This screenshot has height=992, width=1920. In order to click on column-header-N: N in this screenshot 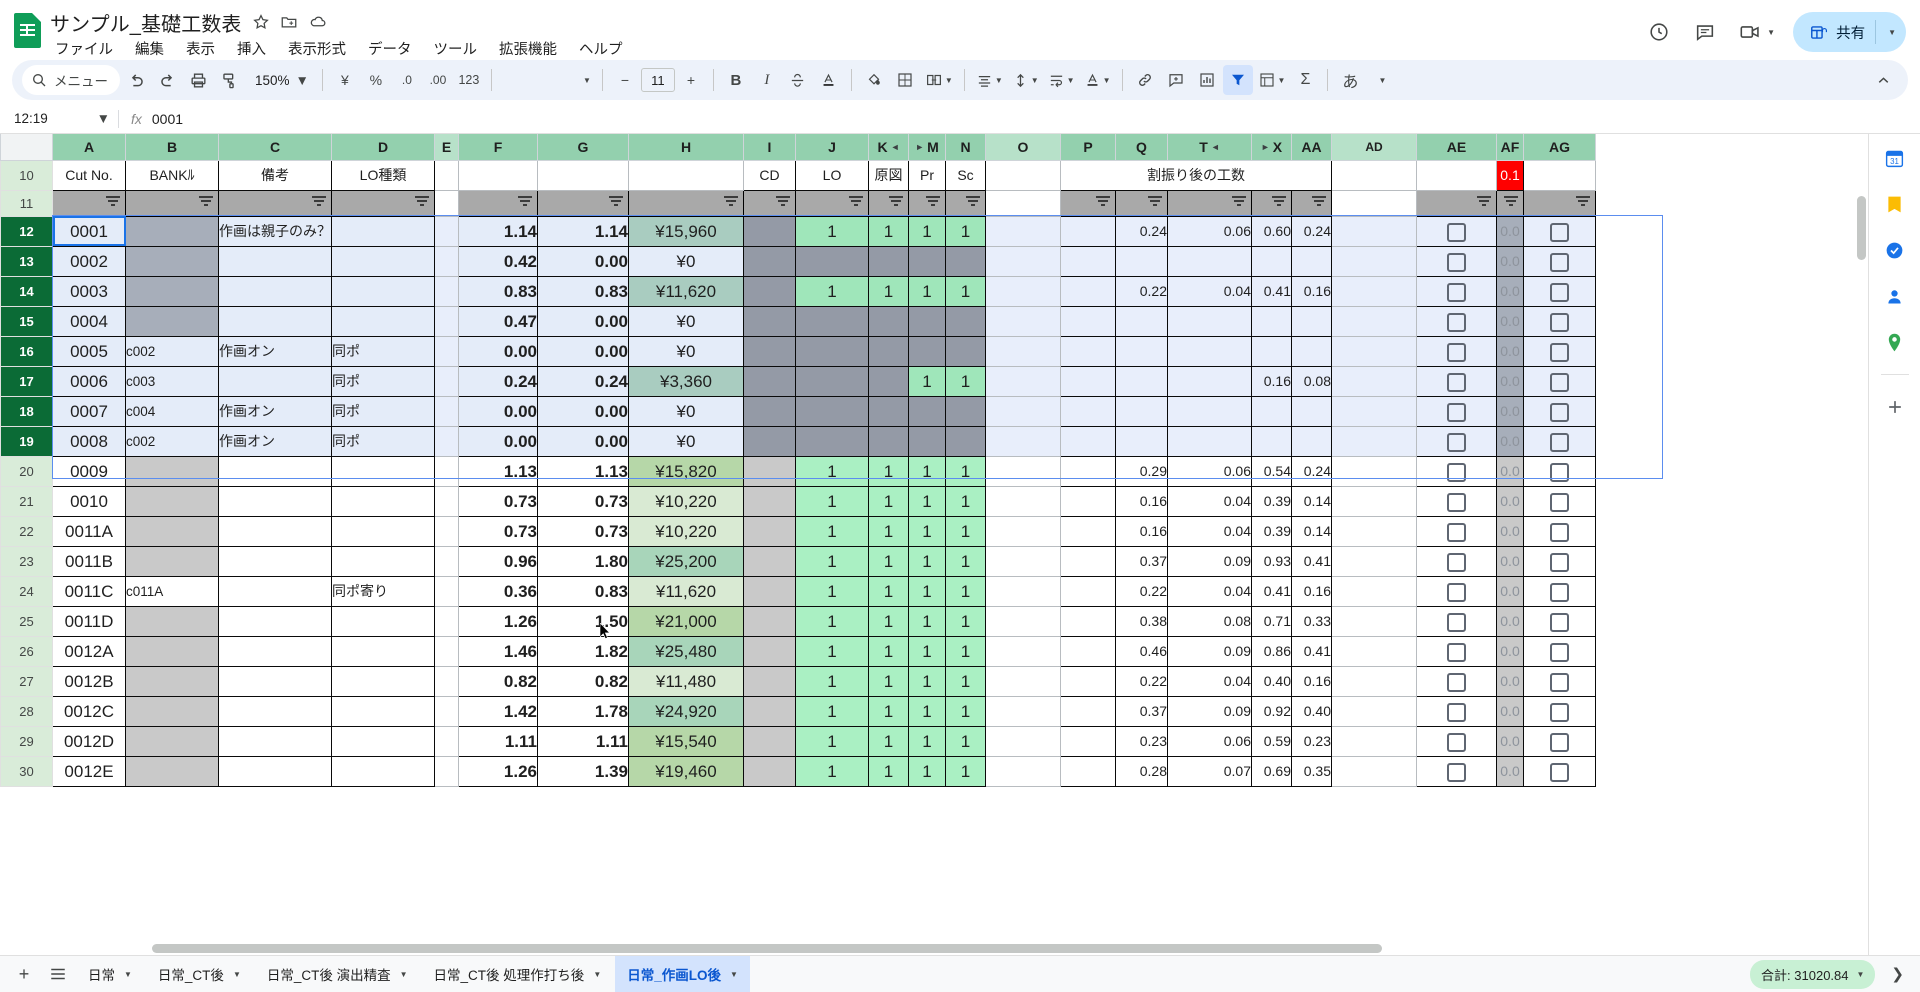, I will do `click(965, 147)`.